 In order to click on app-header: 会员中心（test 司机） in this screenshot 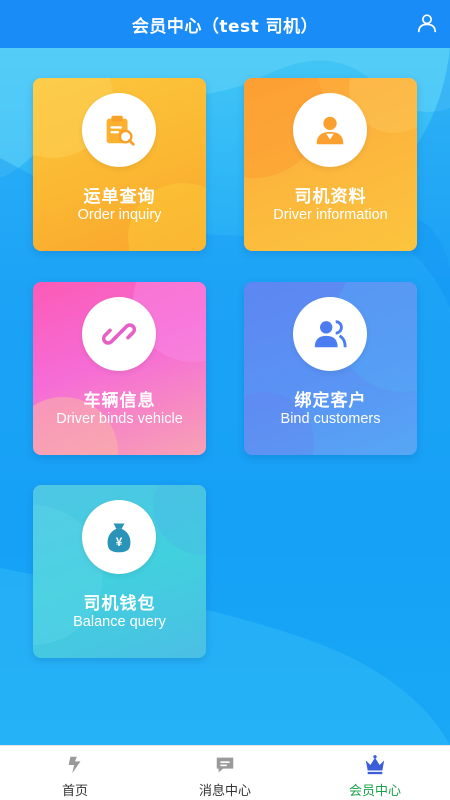, I will do `click(225, 24)`.